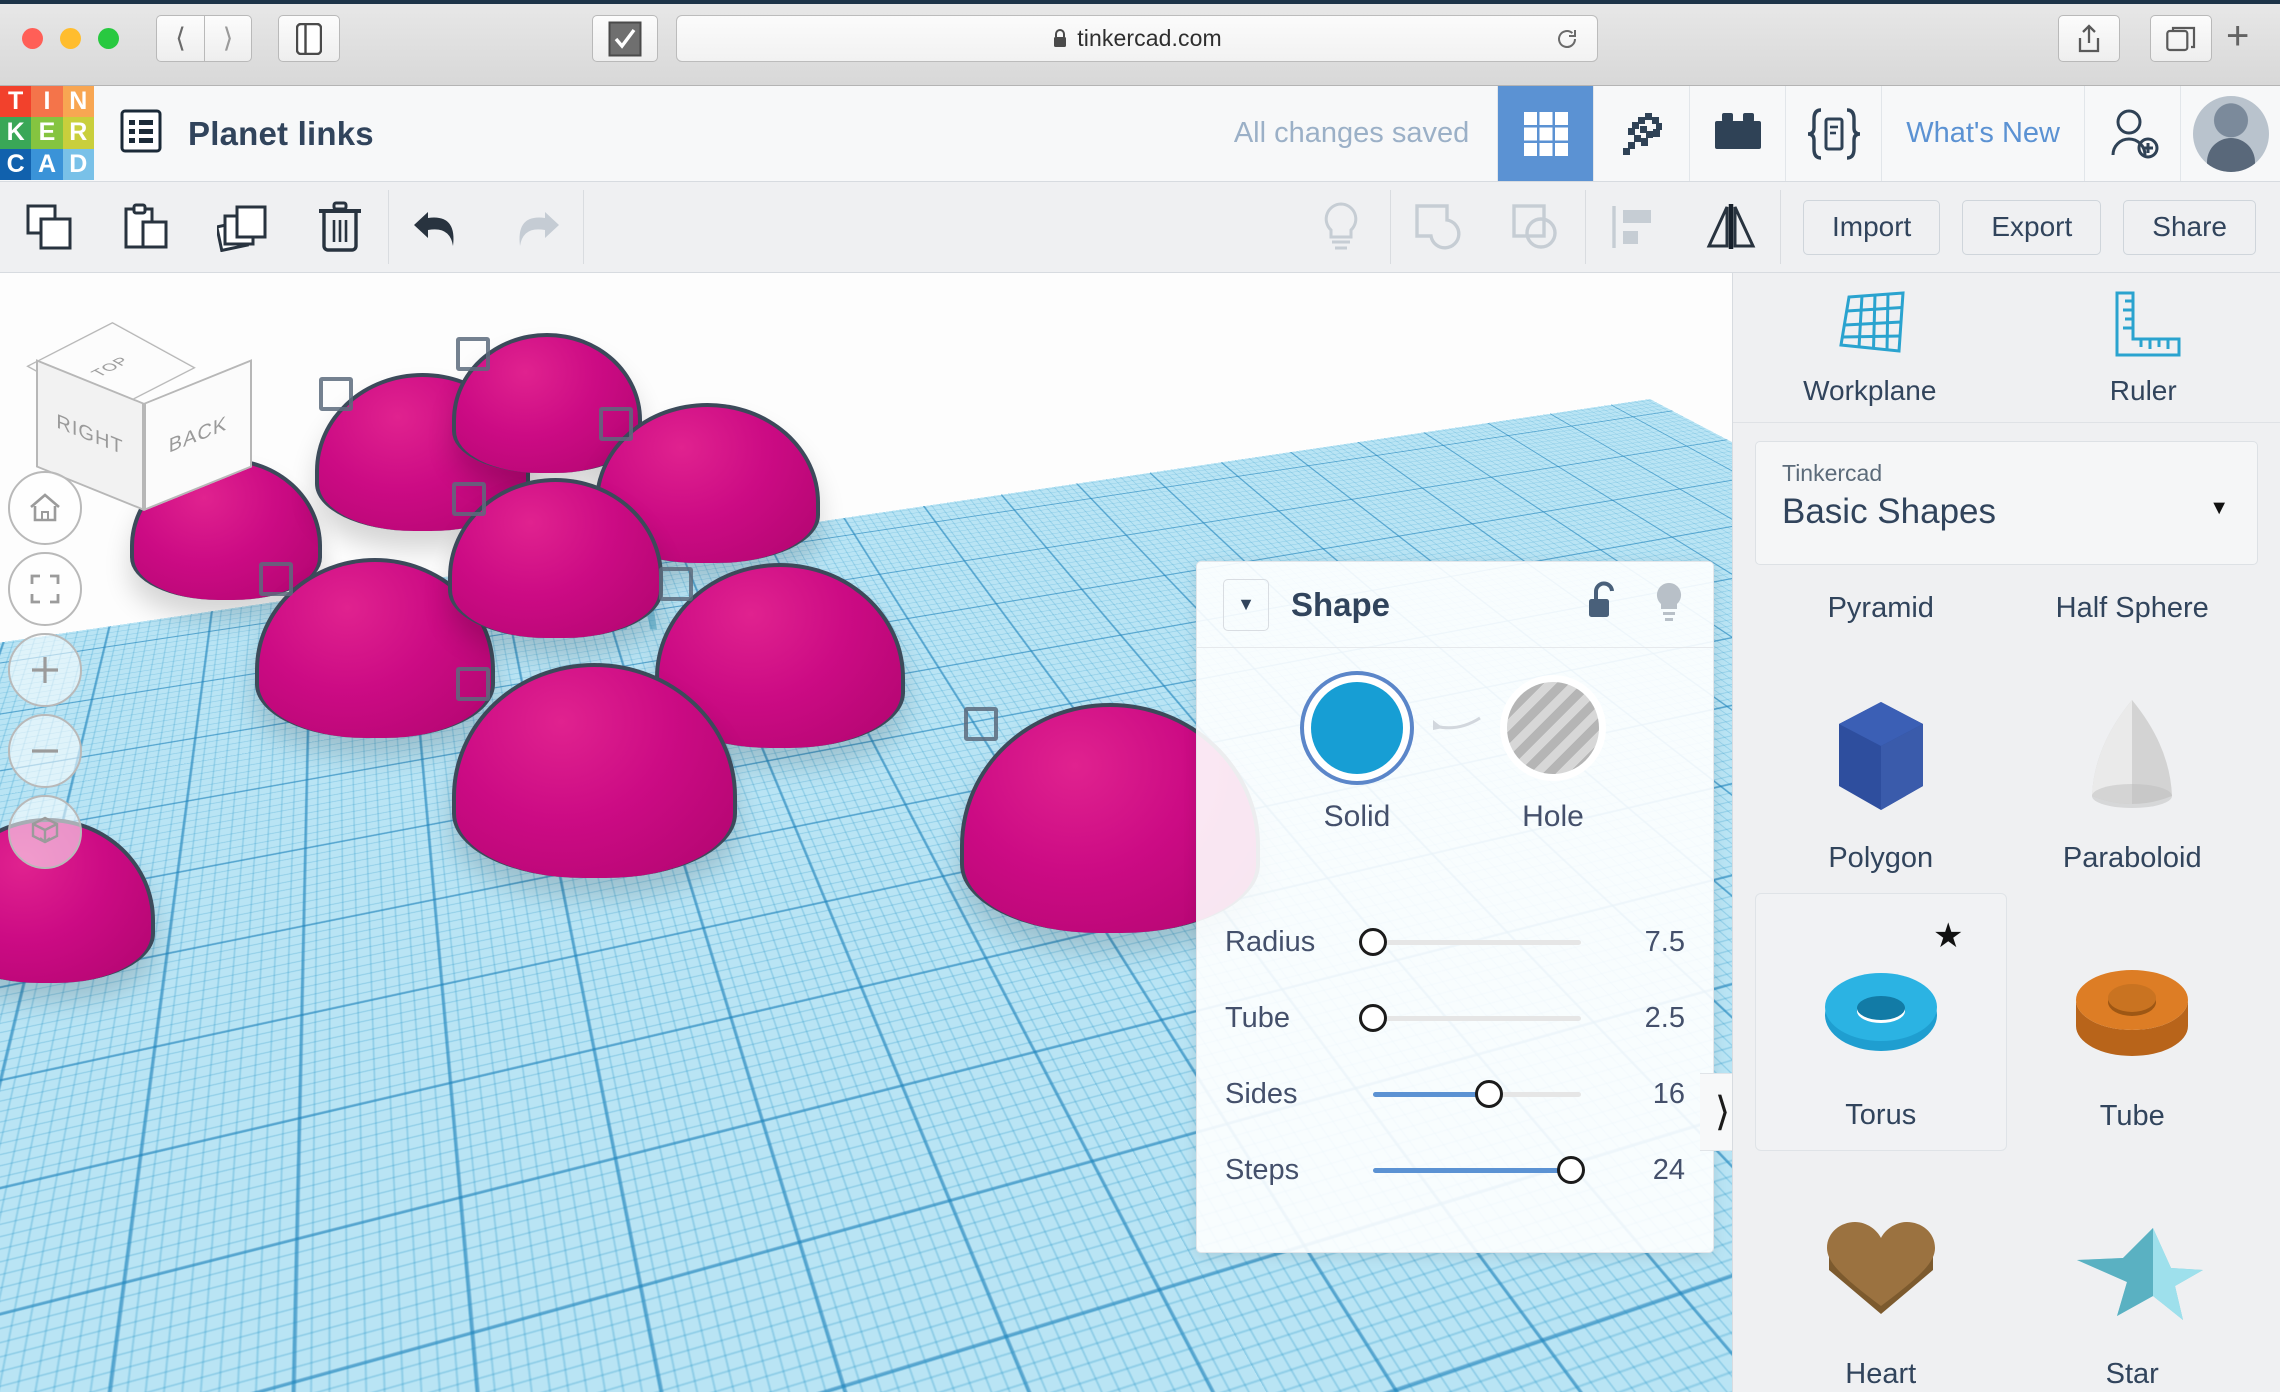 This screenshot has height=1392, width=2280. I want to click on hole-pattern-swatch, so click(1553, 728).